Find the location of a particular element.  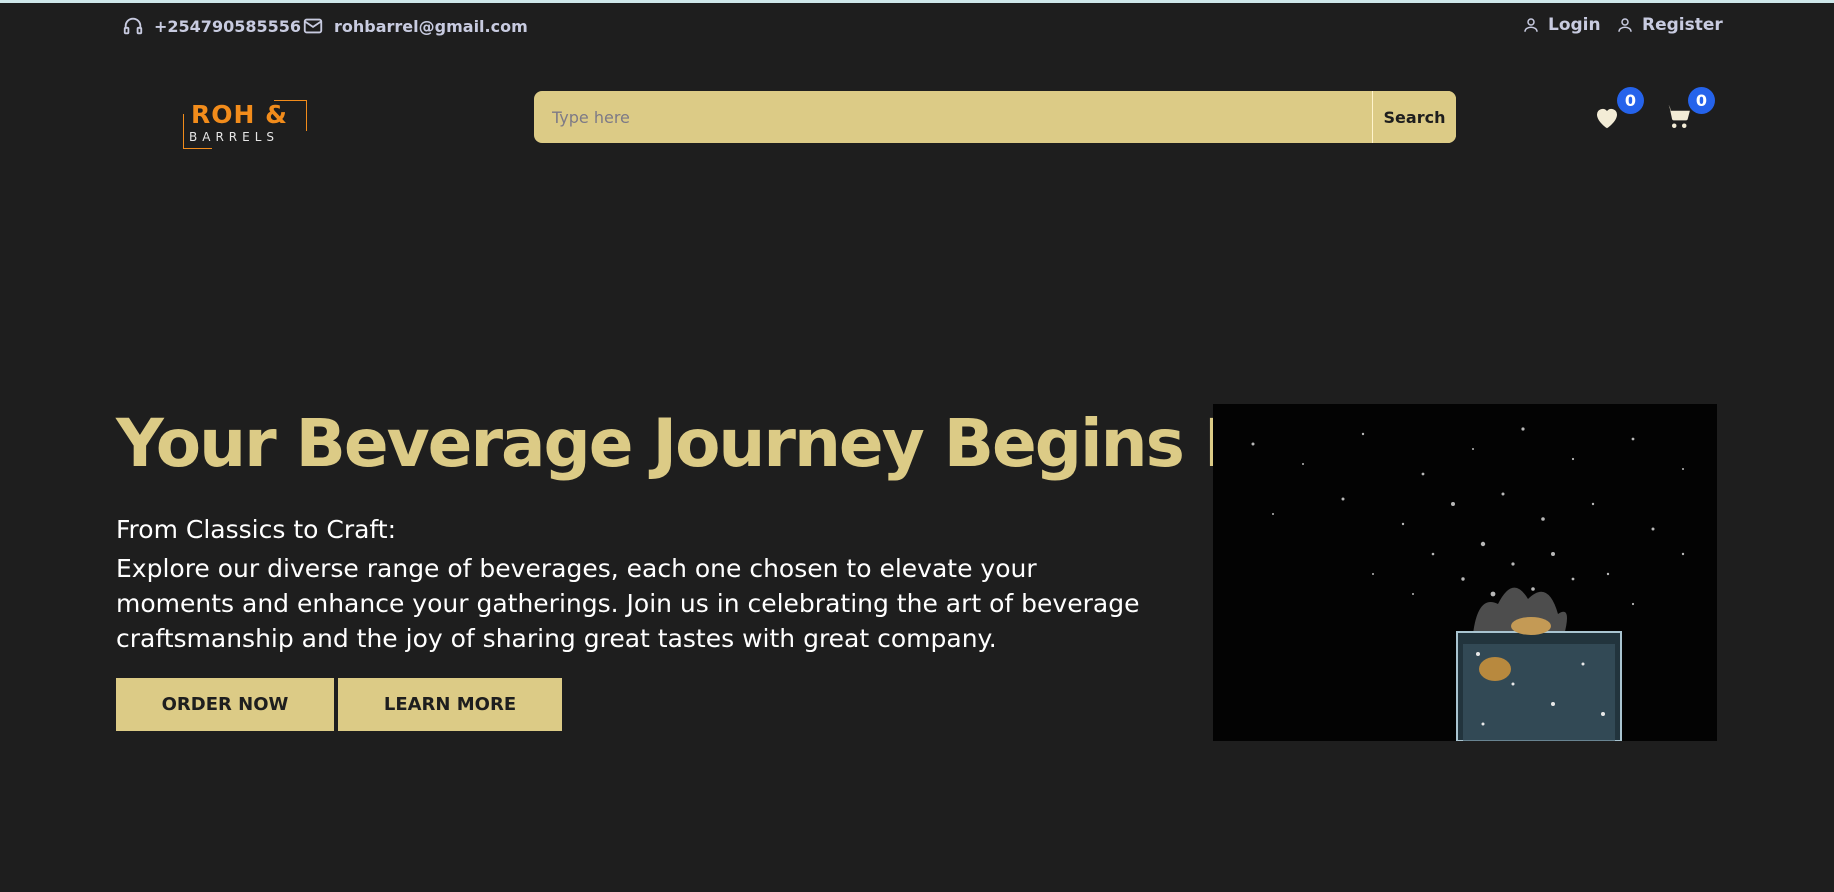

phone-contact: +254790585556 is located at coordinates (211, 26).